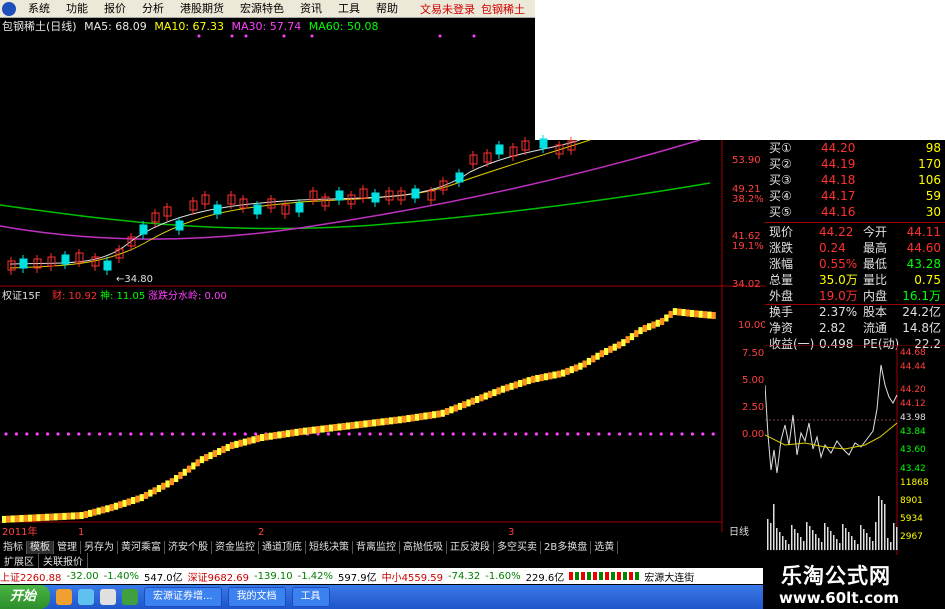 The width and height of the screenshot is (945, 609). I want to click on tab-related-quotes: 关联报价, so click(63, 560).